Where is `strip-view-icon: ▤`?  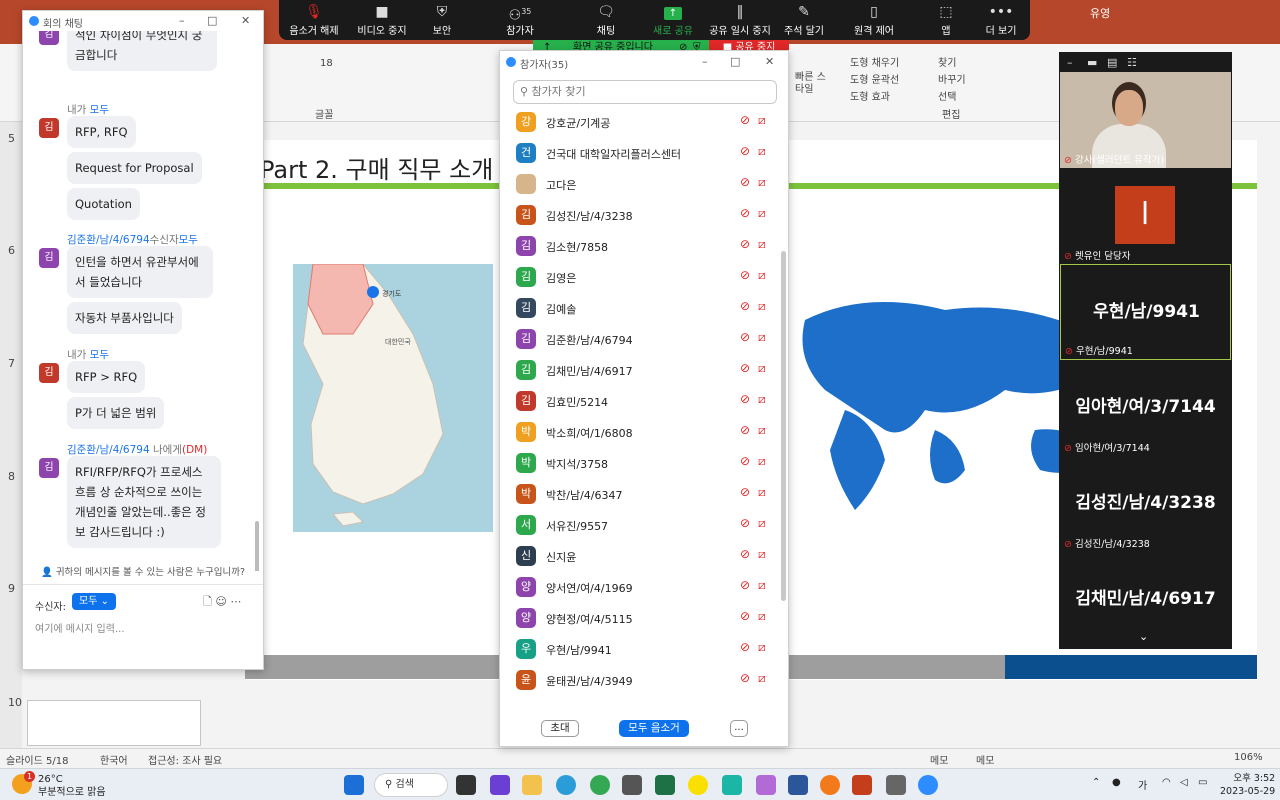 strip-view-icon: ▤ is located at coordinates (1112, 62).